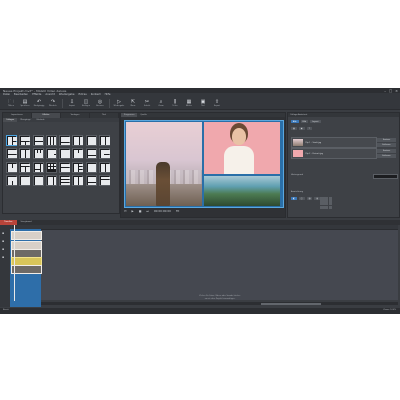  I want to click on image-icon: ▣, so click(301, 128).